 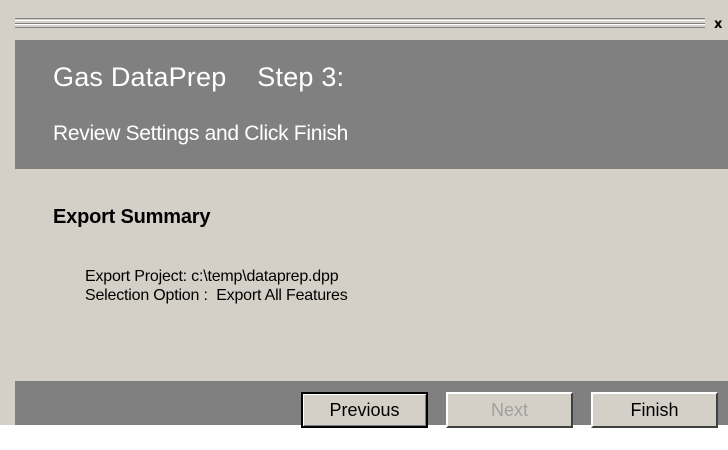 I want to click on wizard-title: Gas DataPrep Step 3:, so click(x=199, y=77).